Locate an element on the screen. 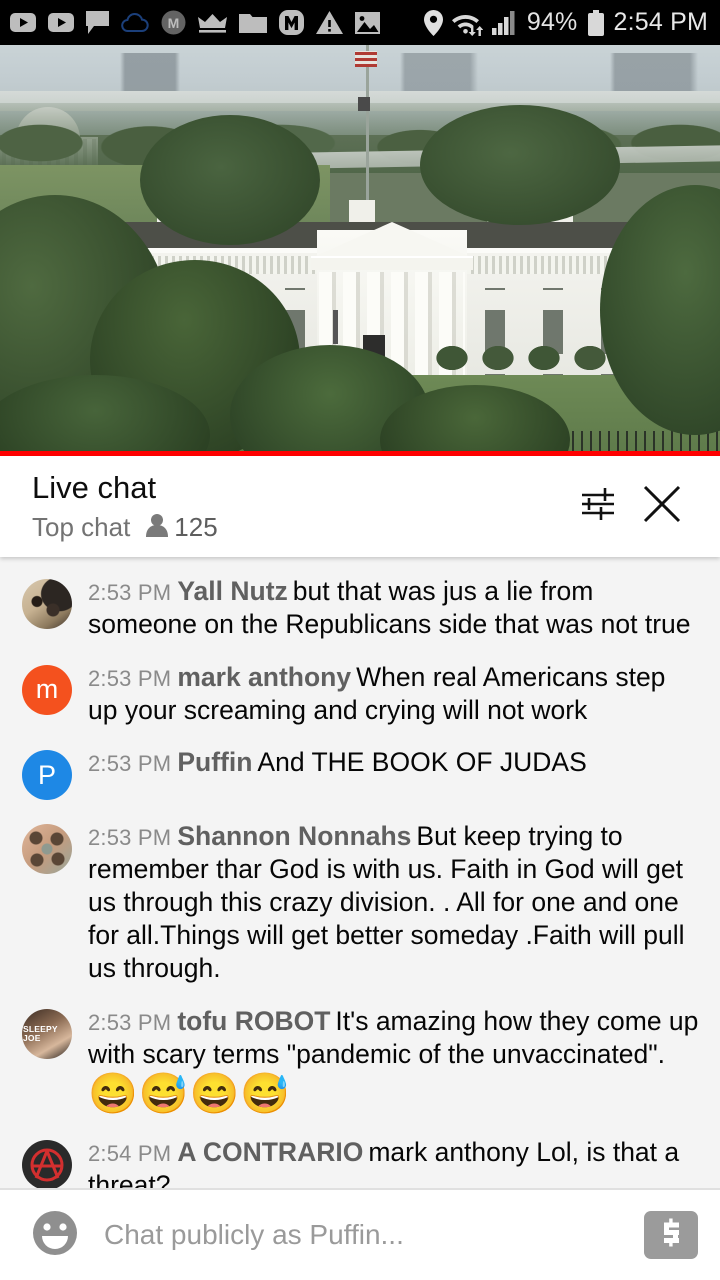  flagpole is located at coordinates (367, 125).